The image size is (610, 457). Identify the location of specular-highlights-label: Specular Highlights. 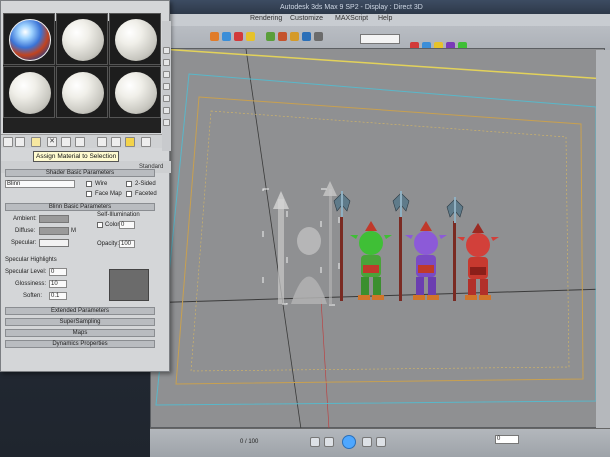
(31, 260).